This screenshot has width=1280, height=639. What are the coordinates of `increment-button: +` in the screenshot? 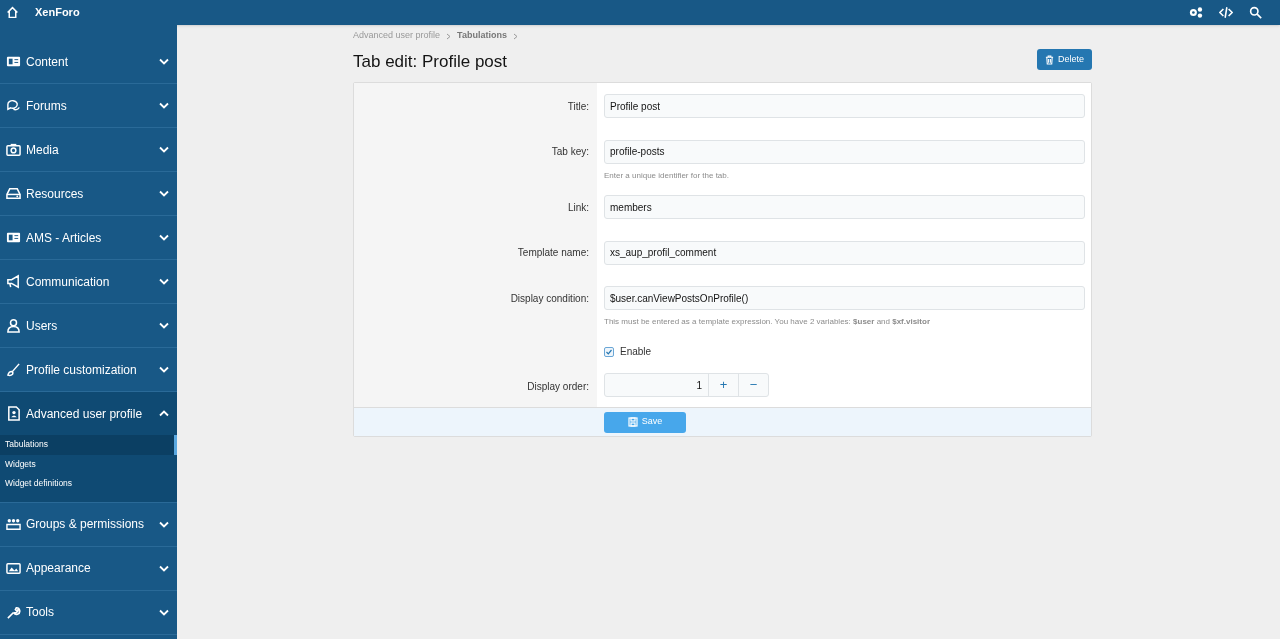 It's located at (723, 385).